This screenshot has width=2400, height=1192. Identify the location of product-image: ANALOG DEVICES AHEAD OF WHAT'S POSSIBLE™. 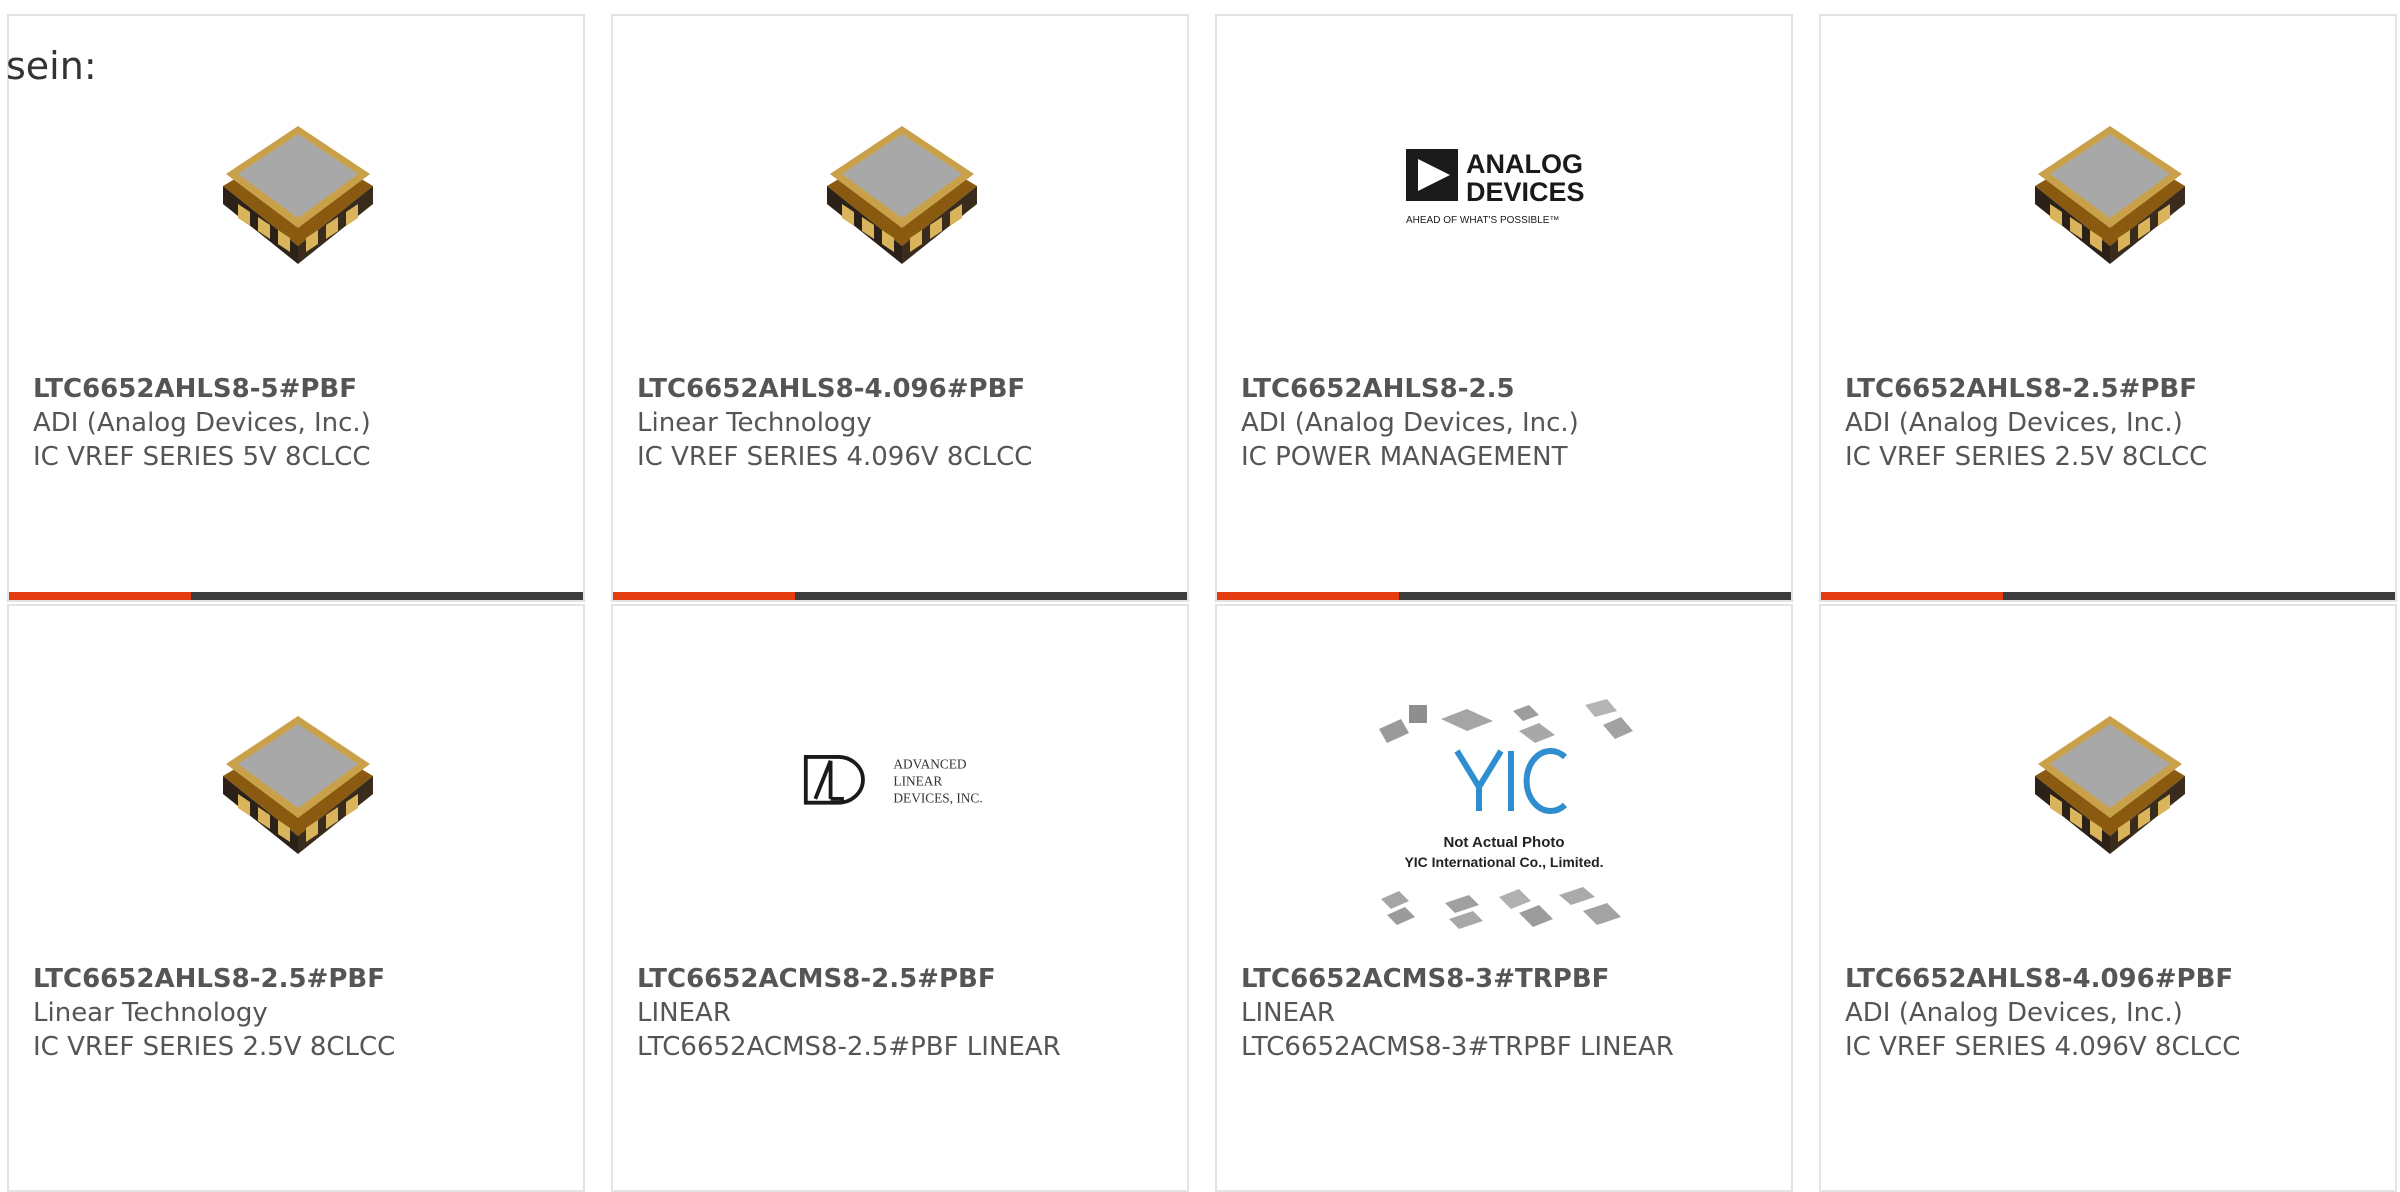
(1506, 186).